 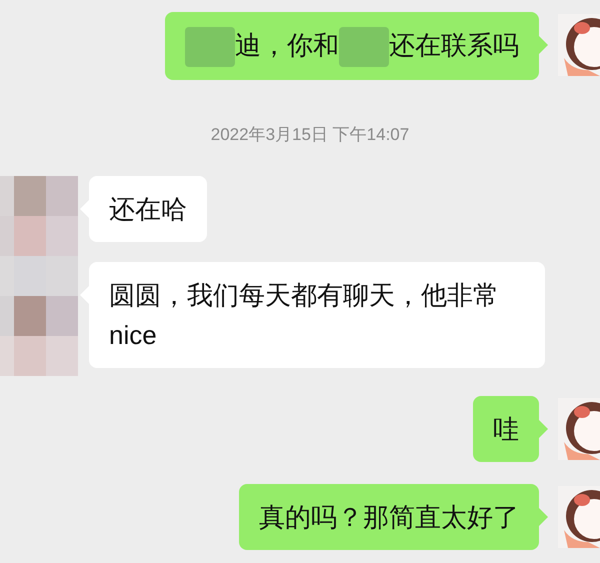 I want to click on message-bubble: 圆圆，我们每天都有聊天，他非常nice, so click(x=317, y=315).